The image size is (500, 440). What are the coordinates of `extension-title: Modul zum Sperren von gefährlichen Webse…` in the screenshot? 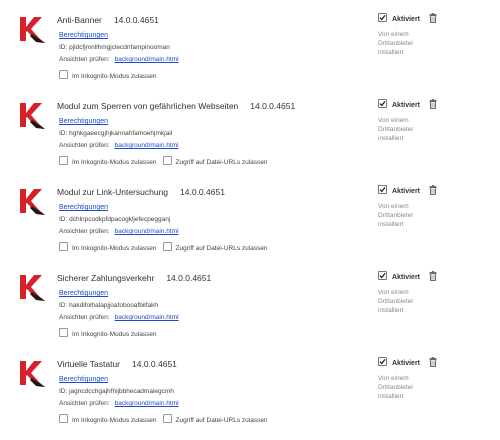 It's located at (176, 106).